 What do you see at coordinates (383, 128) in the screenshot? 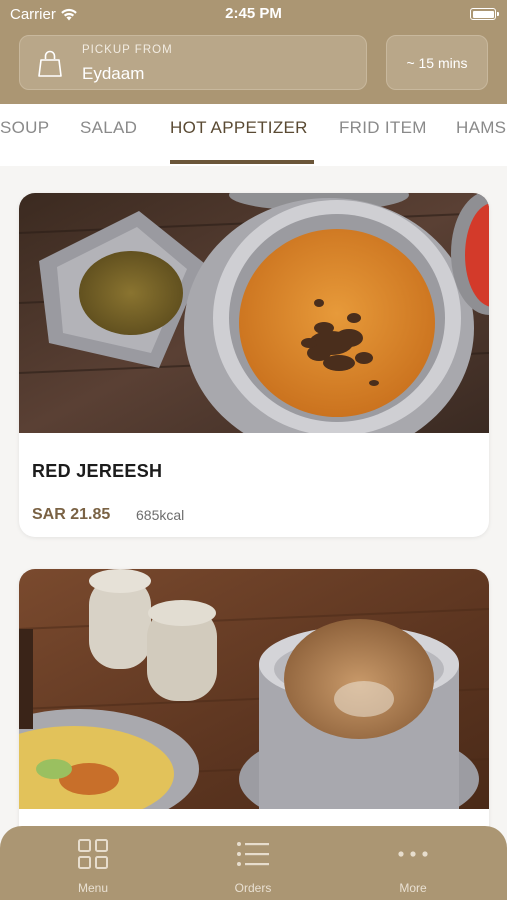
I see `tab-frid-item: FRID ITEM` at bounding box center [383, 128].